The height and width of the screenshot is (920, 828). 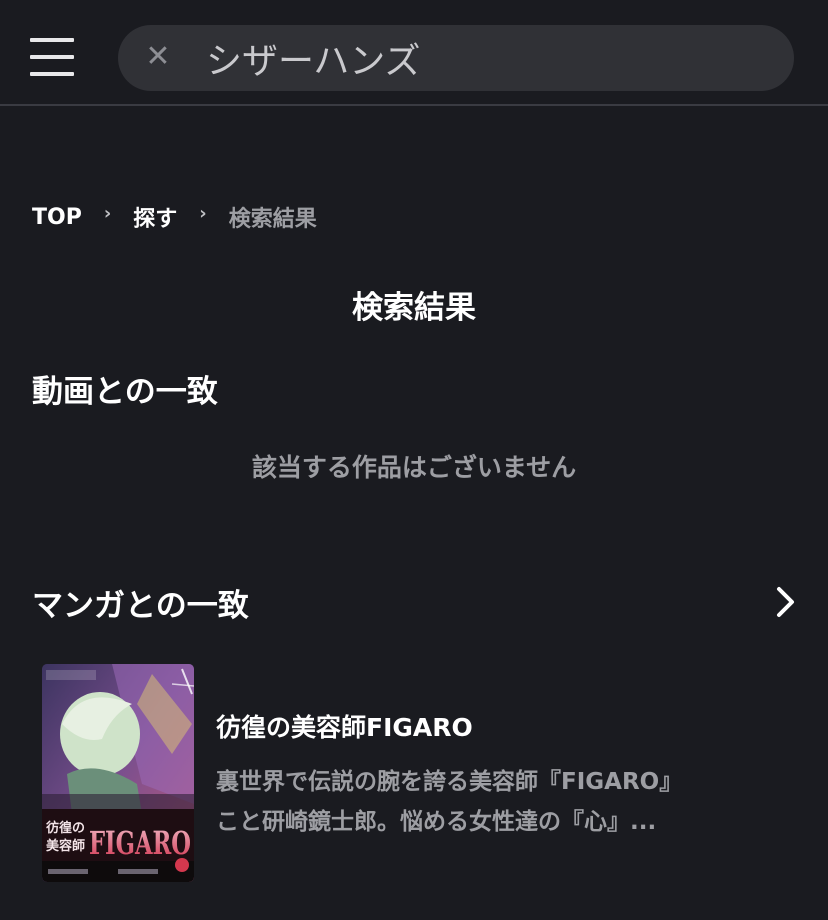 What do you see at coordinates (449, 782) in the screenshot?
I see `manga-description-line: 裏世界で伝説の腕を誇る美容師『FIGARO』` at bounding box center [449, 782].